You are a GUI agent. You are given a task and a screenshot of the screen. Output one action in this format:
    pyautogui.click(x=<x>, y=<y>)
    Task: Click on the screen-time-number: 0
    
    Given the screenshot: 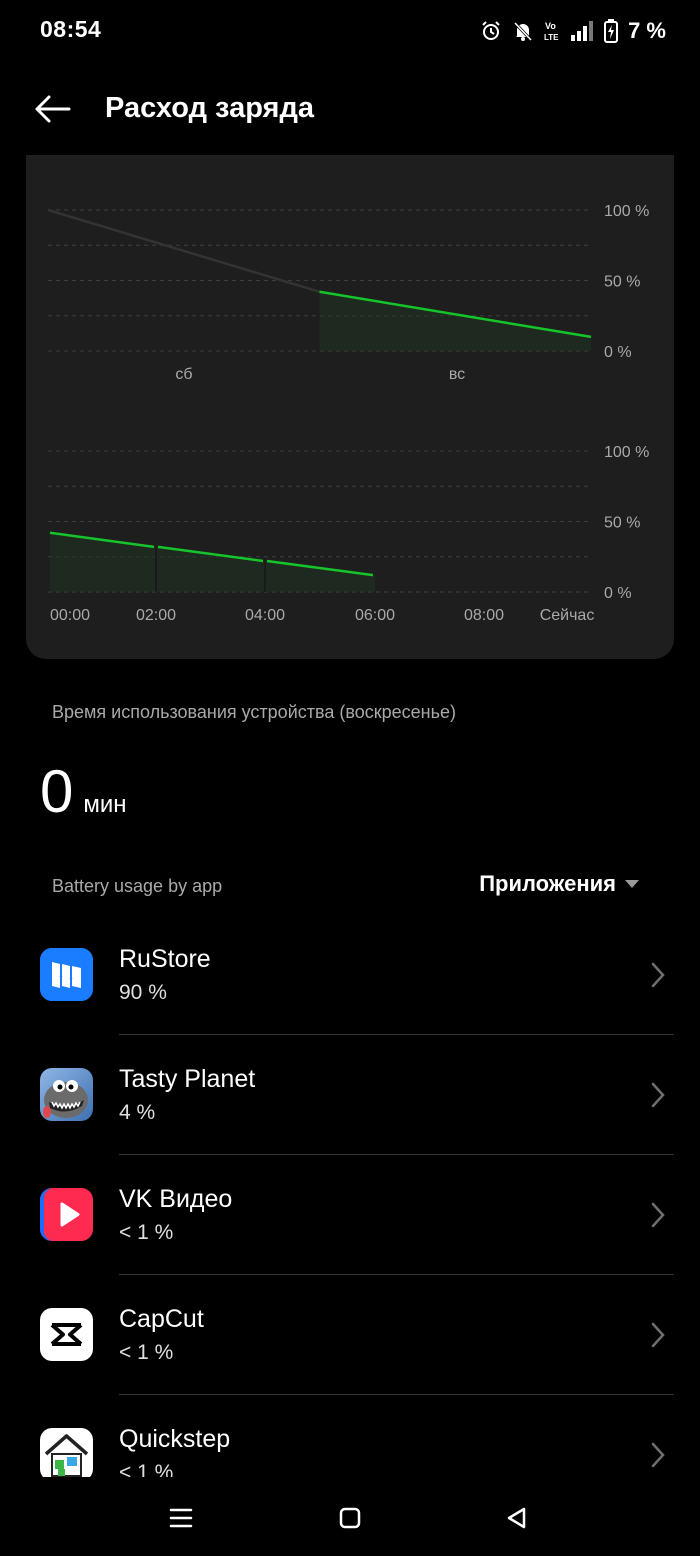 What is the action you would take?
    pyautogui.click(x=57, y=791)
    